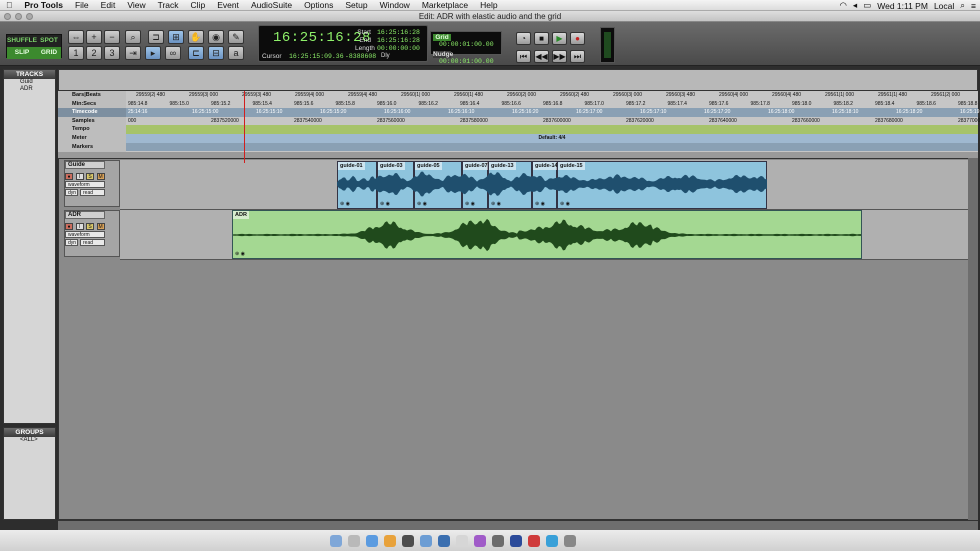  Describe the element at coordinates (112, 37) in the screenshot. I see `zoom-out-icon: −` at that location.